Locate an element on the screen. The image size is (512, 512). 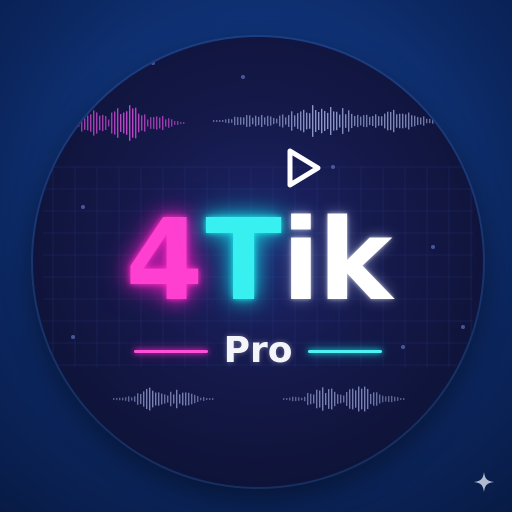
divider-right is located at coordinates (345, 351).